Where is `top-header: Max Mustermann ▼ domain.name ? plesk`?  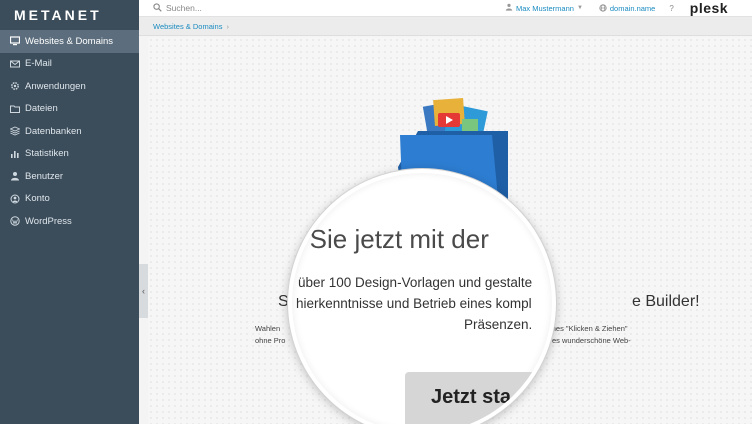 top-header: Max Mustermann ▼ domain.name ? plesk is located at coordinates (445, 8).